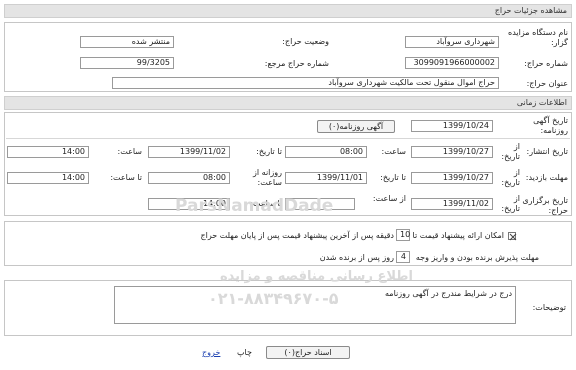  Describe the element at coordinates (549, 307) in the screenshot. I see `notes-label: توضیحات:` at that location.